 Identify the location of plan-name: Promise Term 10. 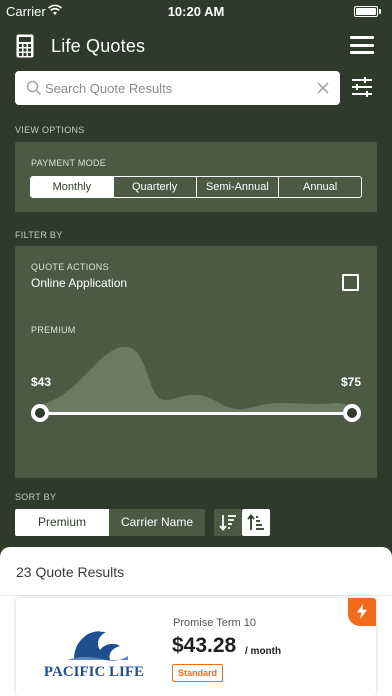
(214, 623).